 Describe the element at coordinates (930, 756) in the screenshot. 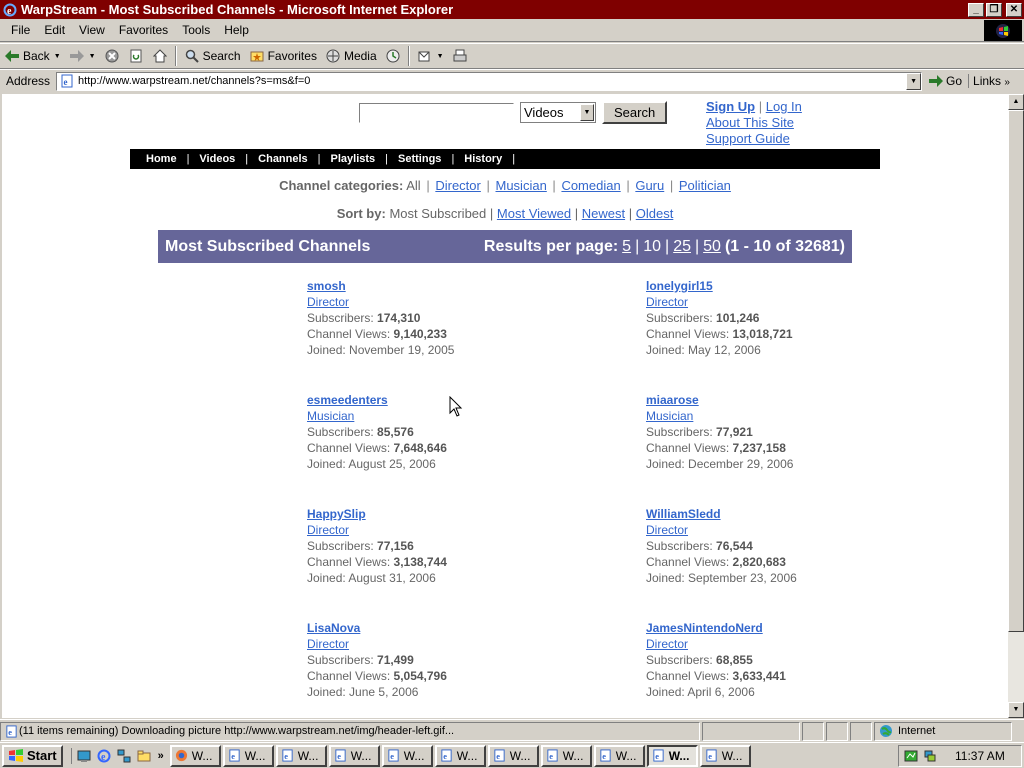

I see `tray-network-icon` at that location.